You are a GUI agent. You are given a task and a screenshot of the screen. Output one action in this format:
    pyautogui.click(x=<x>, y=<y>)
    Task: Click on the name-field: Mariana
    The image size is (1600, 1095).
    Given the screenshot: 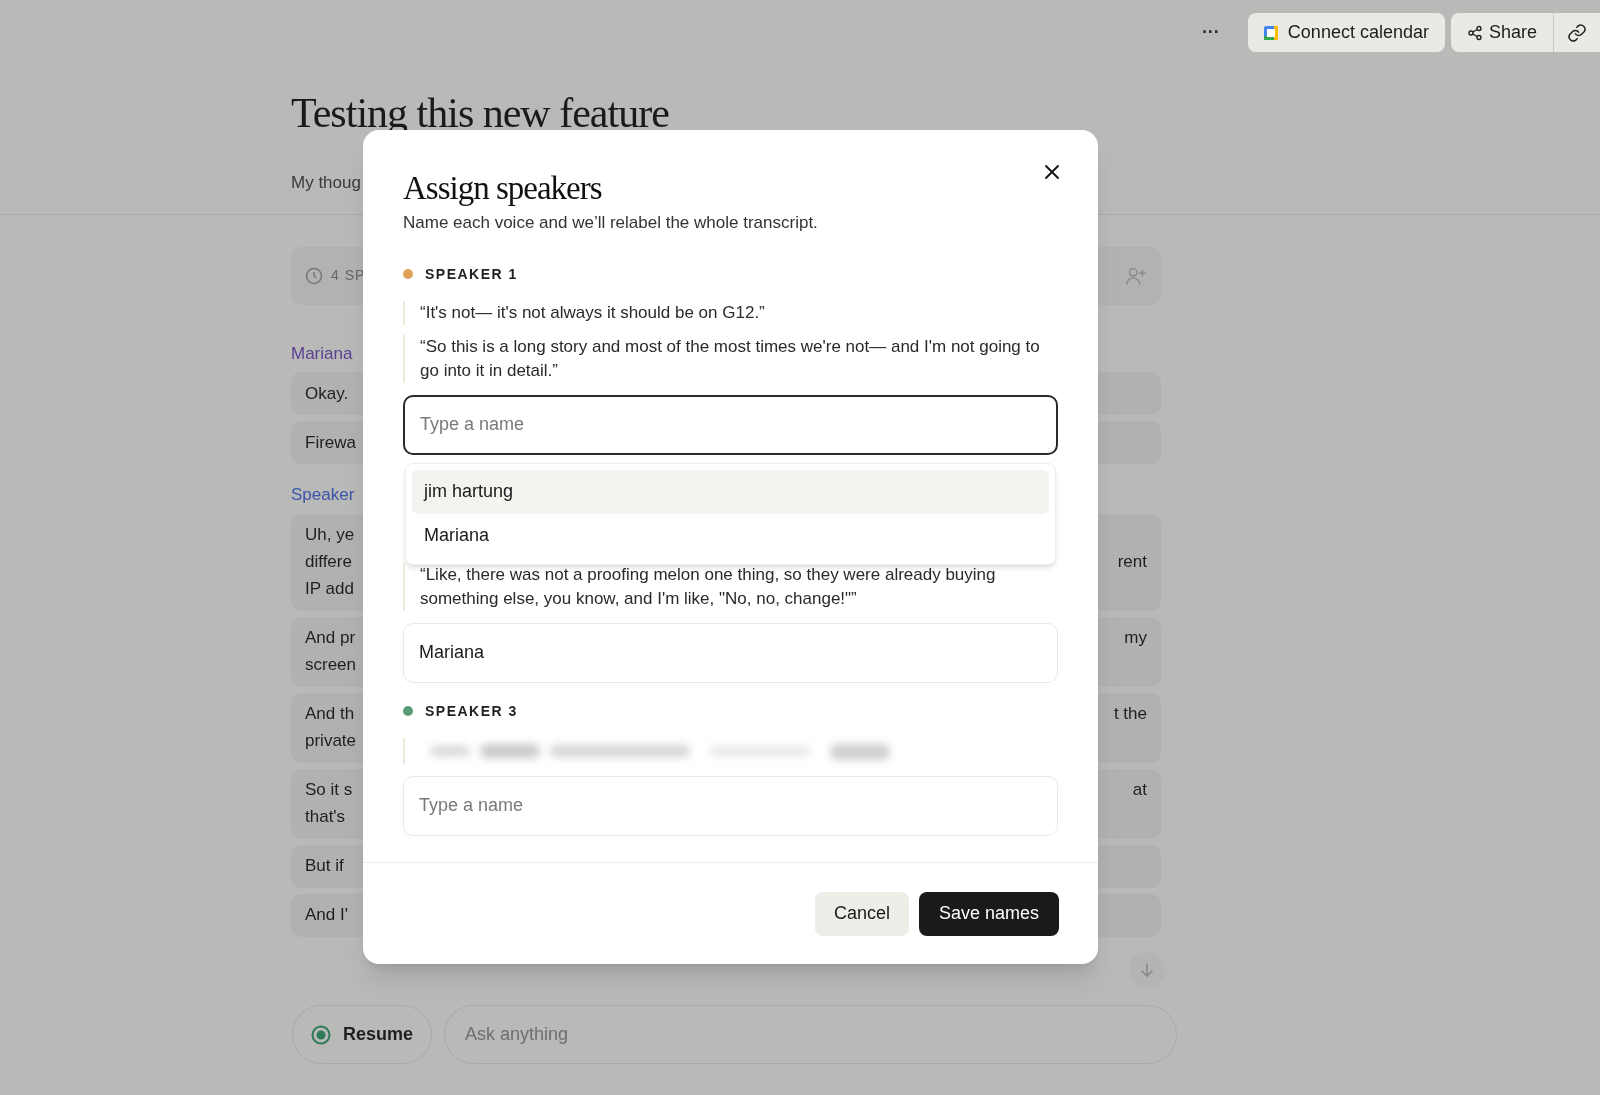 What is the action you would take?
    pyautogui.click(x=730, y=652)
    